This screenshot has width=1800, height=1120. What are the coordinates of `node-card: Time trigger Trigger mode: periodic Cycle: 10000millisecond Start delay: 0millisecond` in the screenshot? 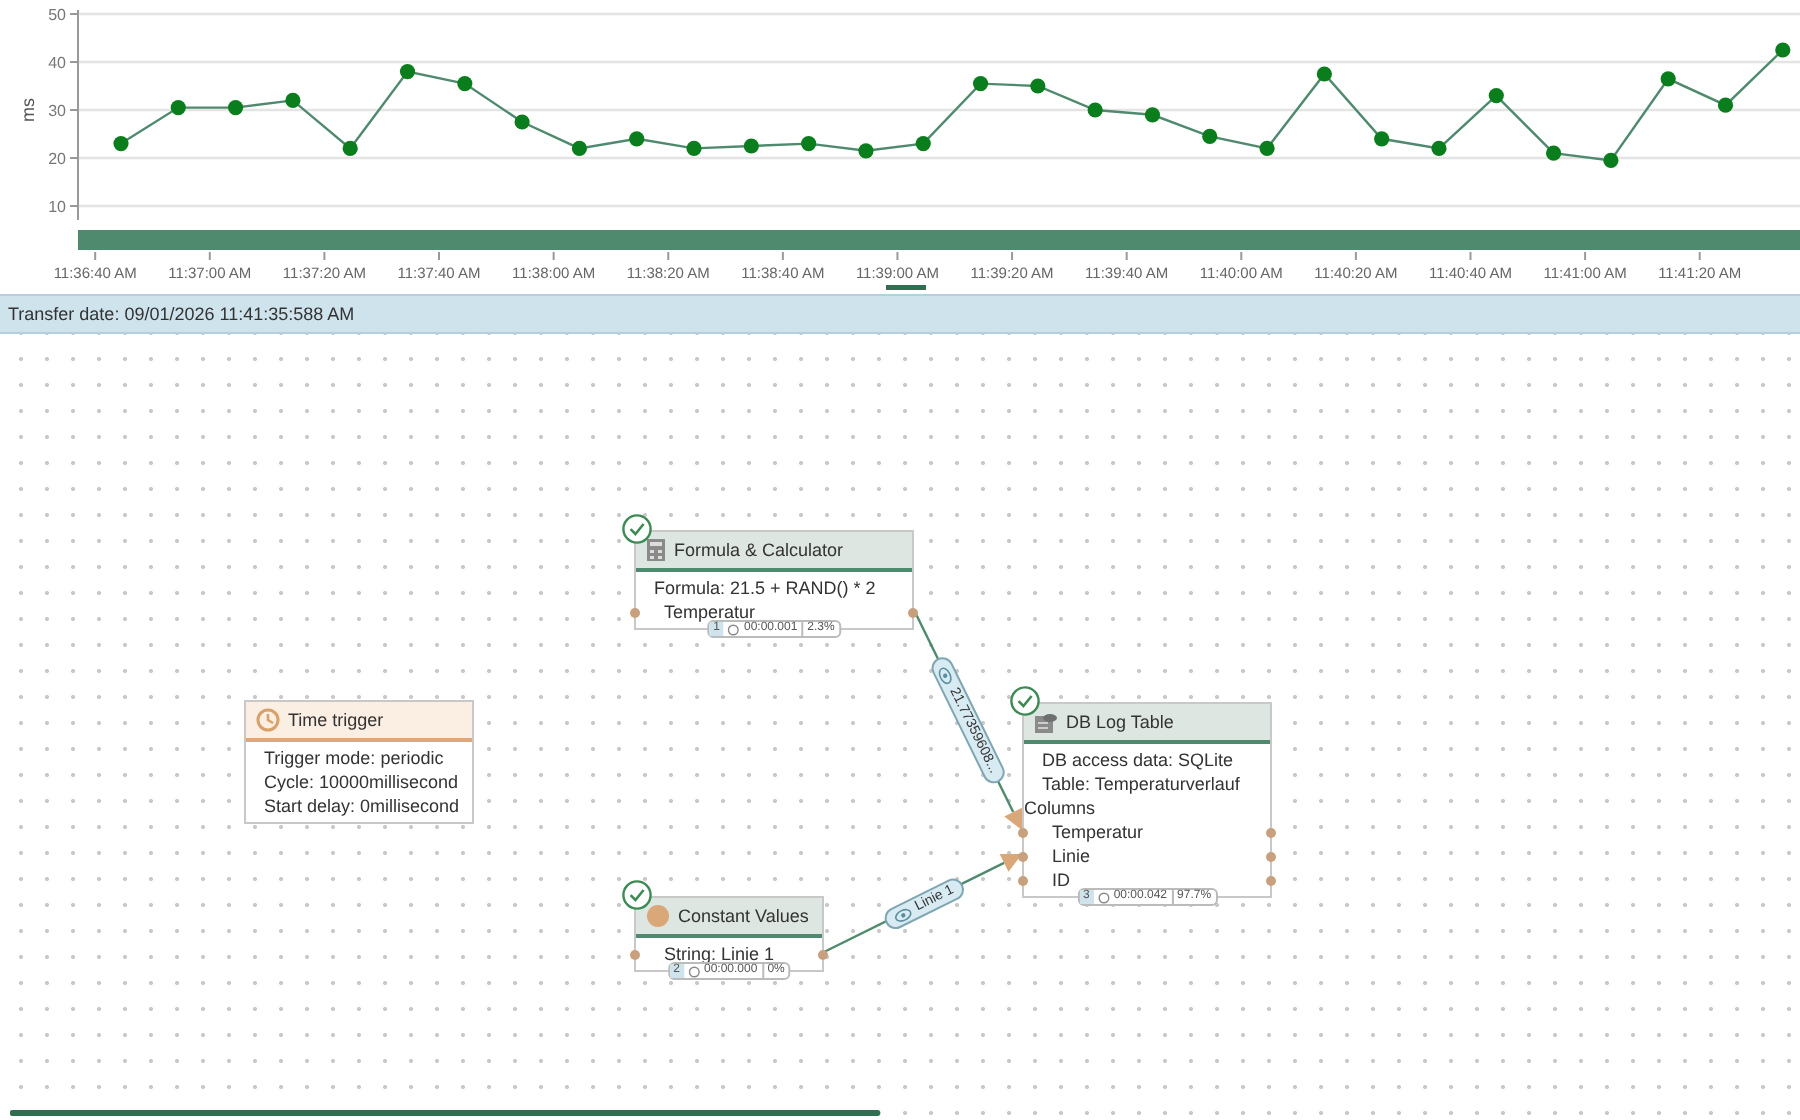 It's located at (359, 762).